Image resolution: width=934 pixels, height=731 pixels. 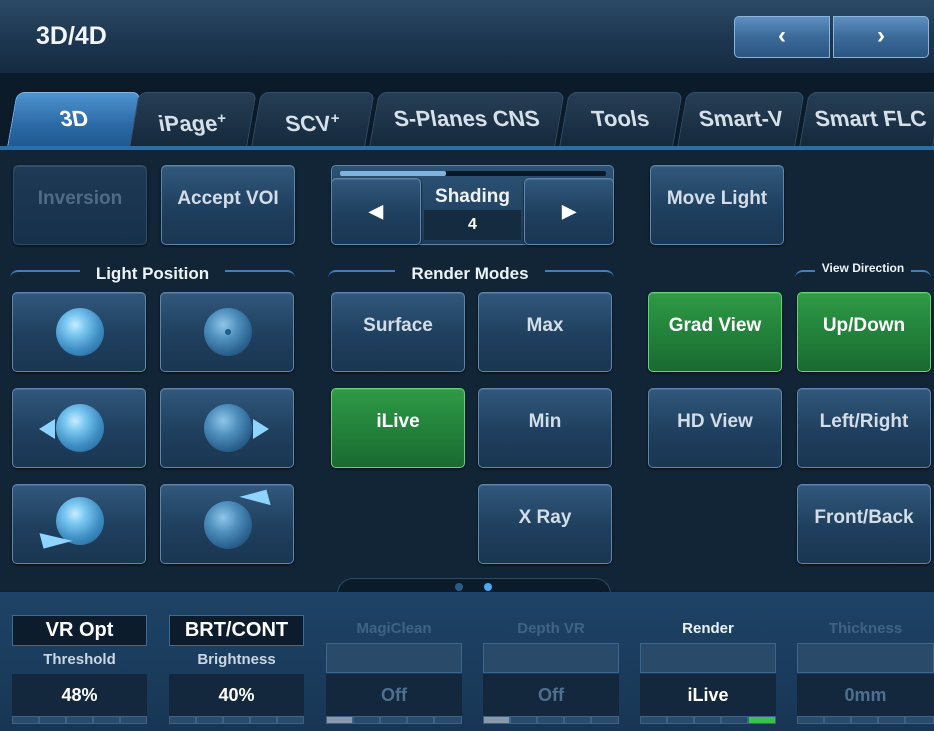 What do you see at coordinates (762, 720) in the screenshot?
I see `render-segment-active` at bounding box center [762, 720].